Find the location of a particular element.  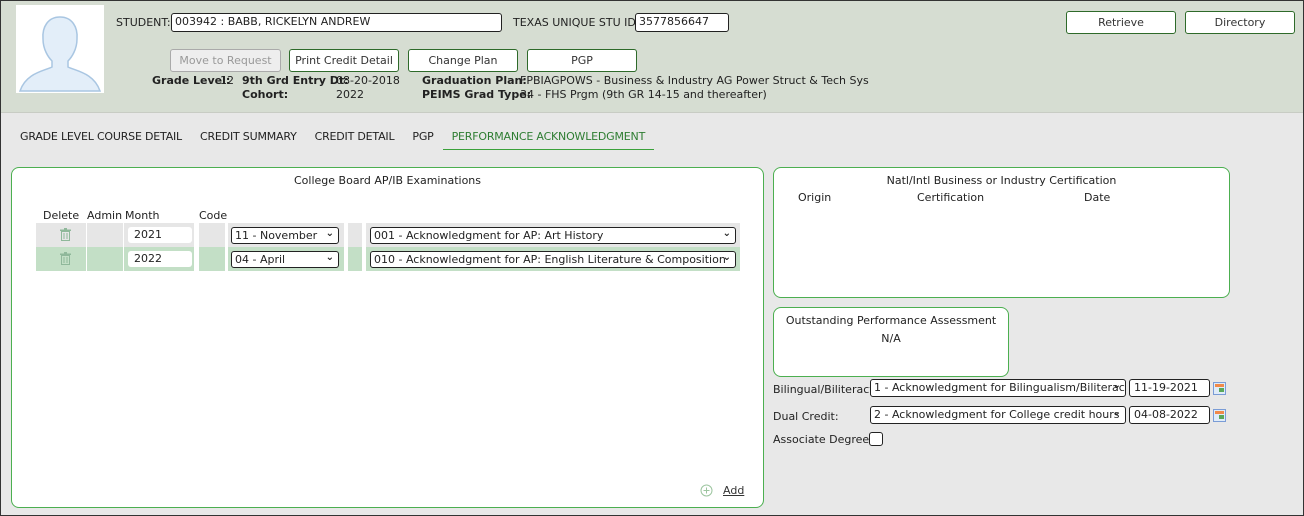

opa-panel: Outstanding Performance Assessment N/A is located at coordinates (891, 342).